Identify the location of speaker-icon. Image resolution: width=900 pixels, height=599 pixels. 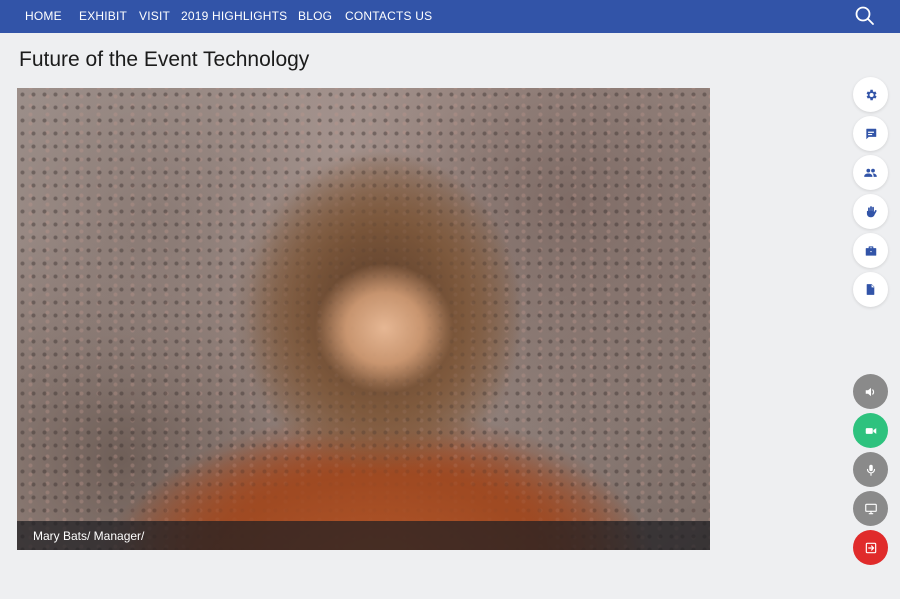
(871, 392).